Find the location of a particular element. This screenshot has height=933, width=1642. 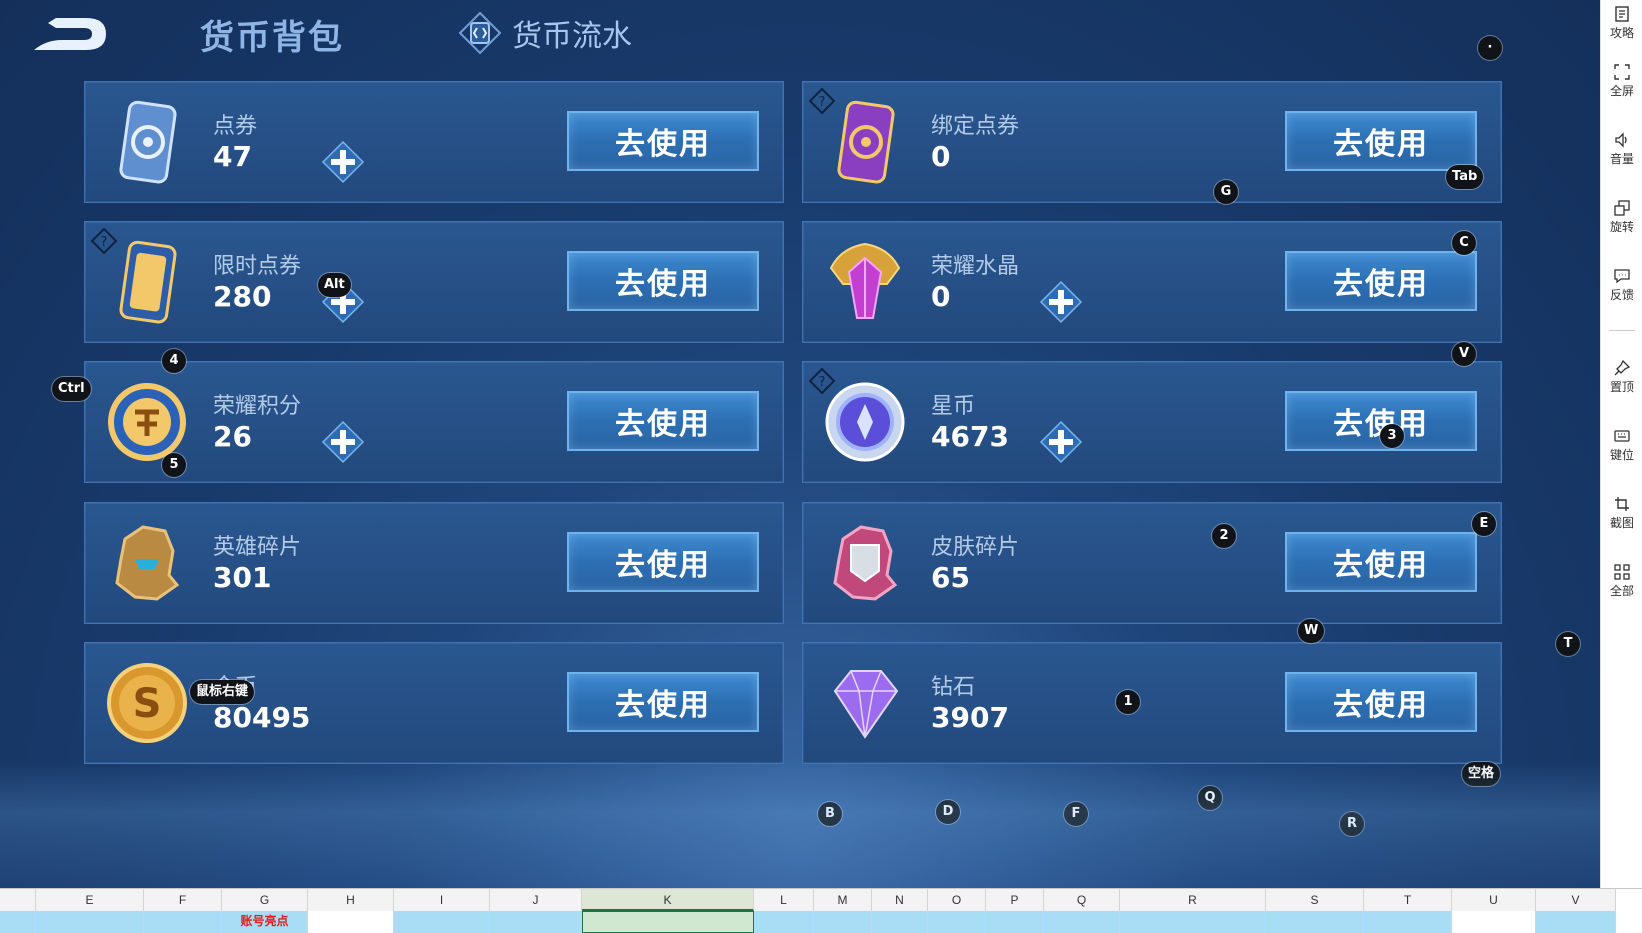

rotate-icon is located at coordinates (1622, 208).